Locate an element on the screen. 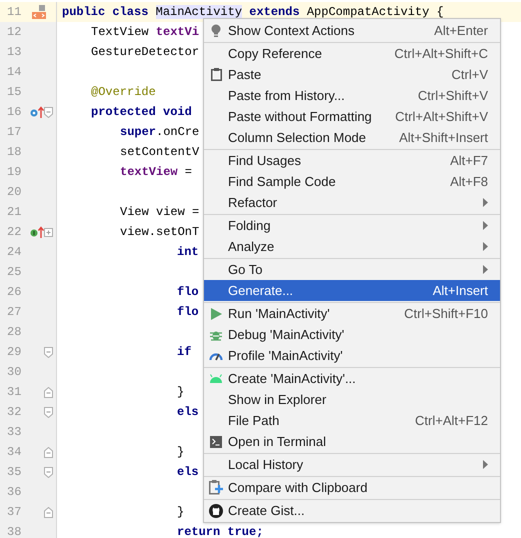 The width and height of the screenshot is (521, 538). menu-item: Paste without Formatting Ctrl+Alt+Shift+V is located at coordinates (352, 116).